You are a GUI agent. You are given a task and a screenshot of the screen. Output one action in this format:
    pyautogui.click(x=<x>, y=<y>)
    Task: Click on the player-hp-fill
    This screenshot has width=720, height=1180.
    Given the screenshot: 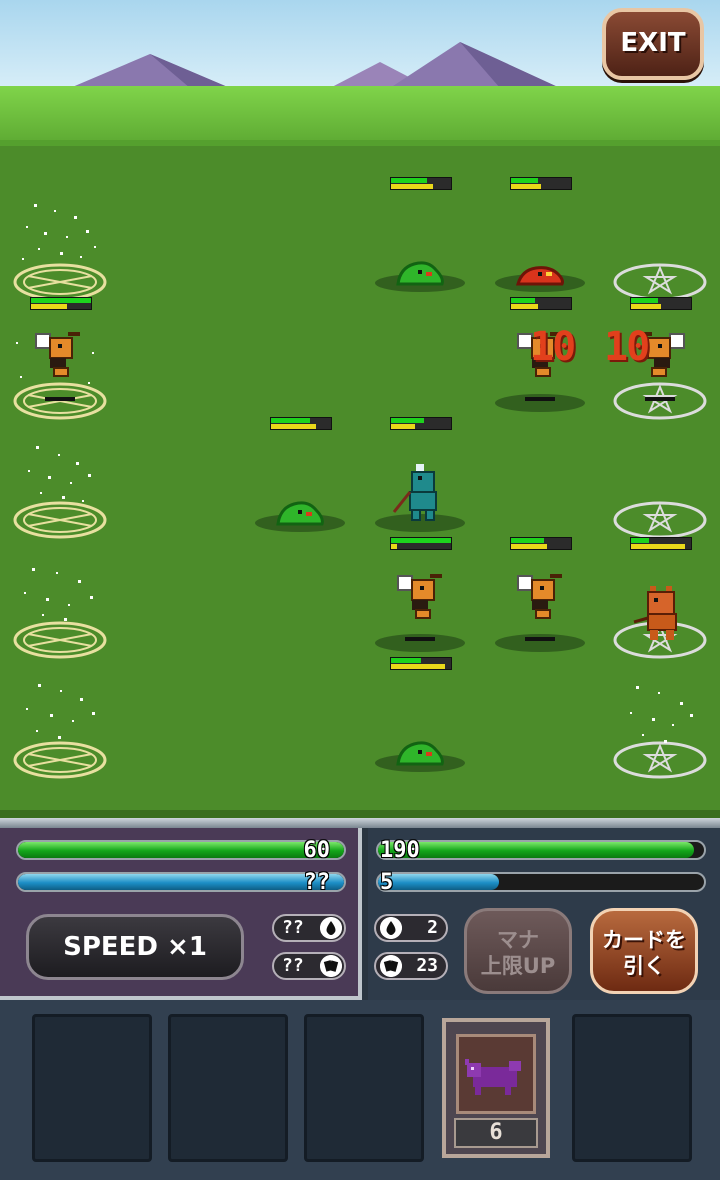 What is the action you would take?
    pyautogui.click(x=181, y=850)
    